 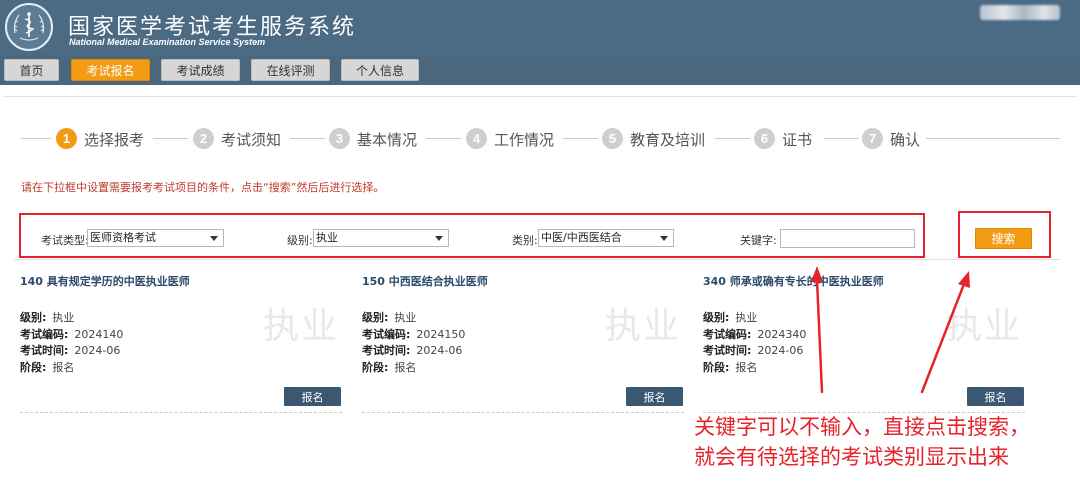 I want to click on arrow-to-keyword, so click(x=819, y=336).